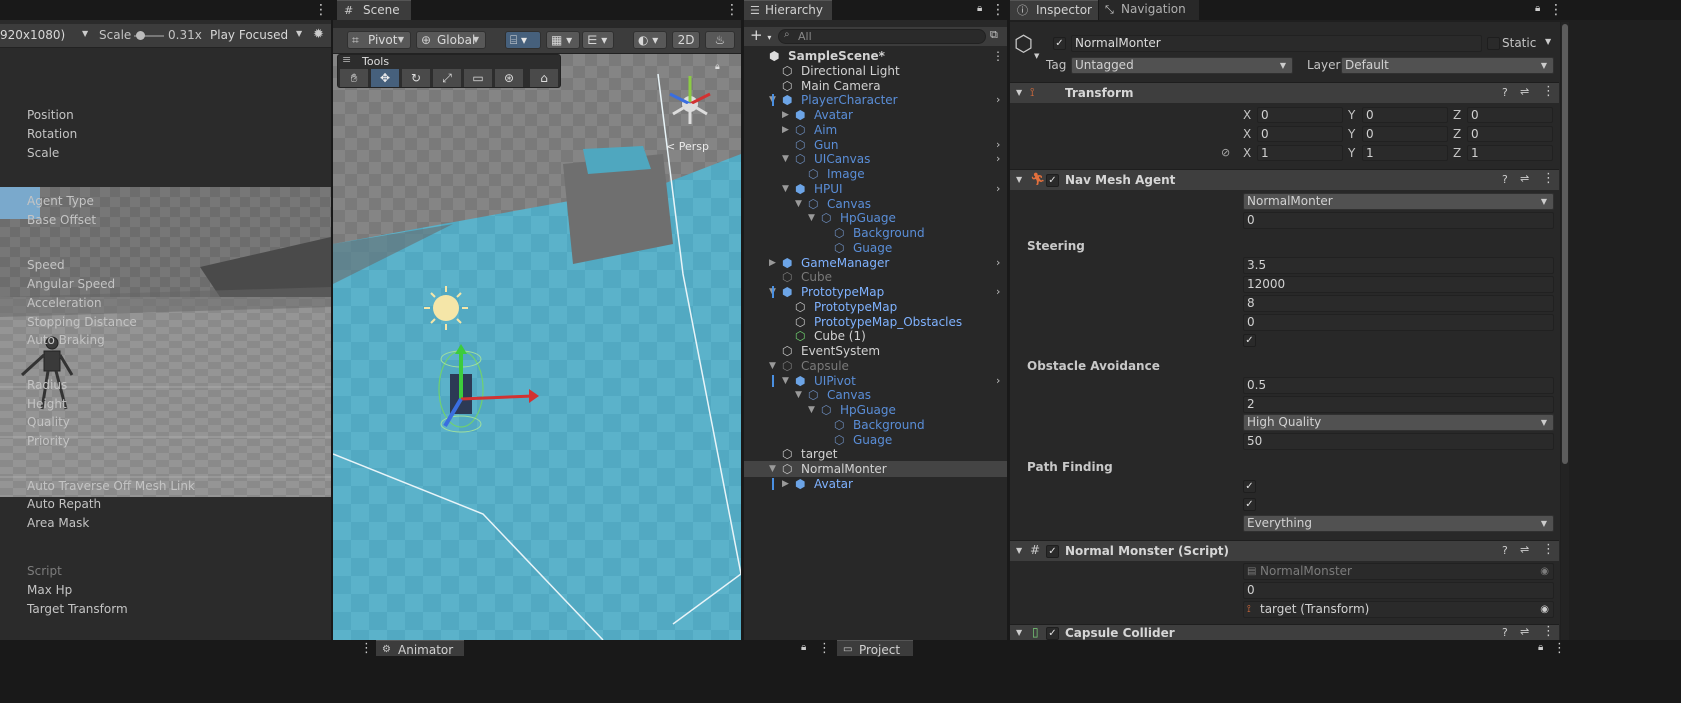  I want to click on auto-repath-checkbox: ✓, so click(1249, 504).